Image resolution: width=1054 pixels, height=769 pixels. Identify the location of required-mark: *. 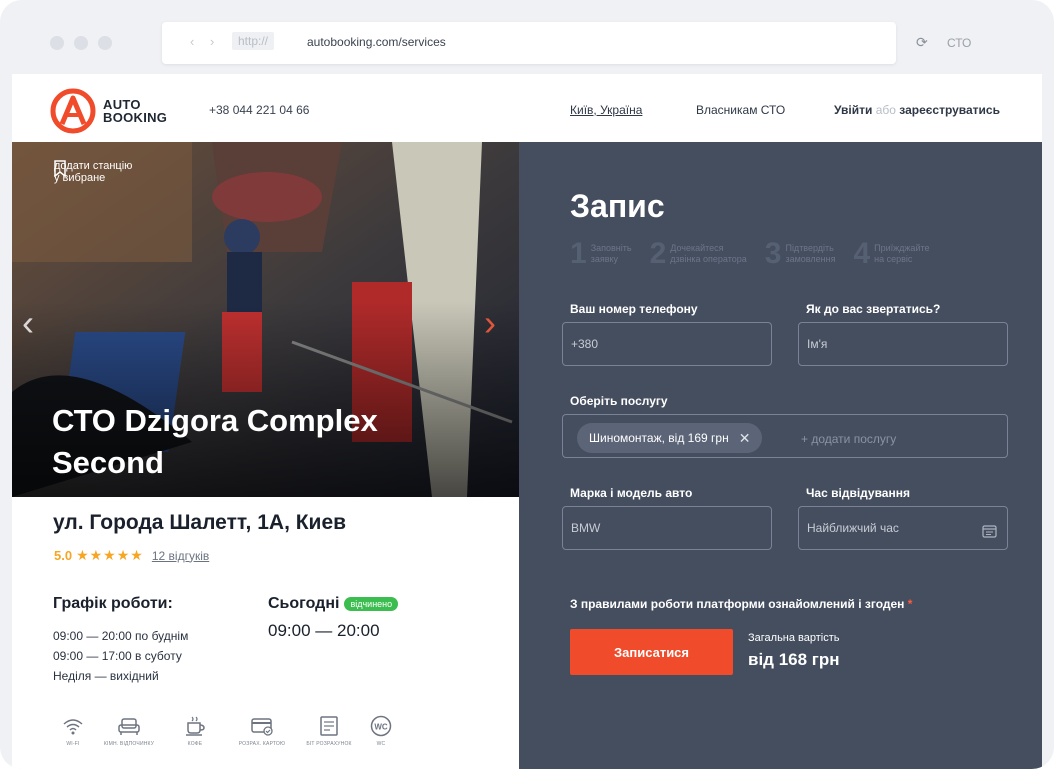
(910, 604).